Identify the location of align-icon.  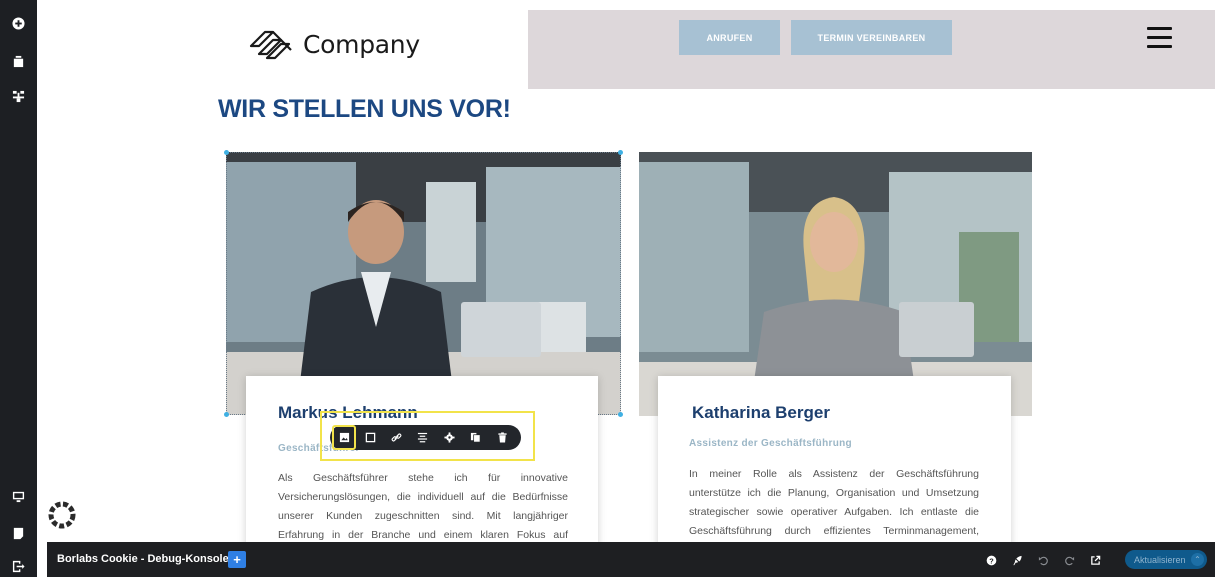
(422, 437).